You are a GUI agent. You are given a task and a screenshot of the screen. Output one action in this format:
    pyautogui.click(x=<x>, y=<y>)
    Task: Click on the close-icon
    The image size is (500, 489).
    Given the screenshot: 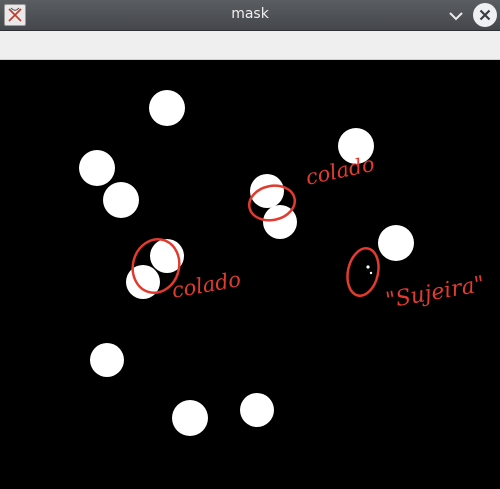 What is the action you would take?
    pyautogui.click(x=485, y=15)
    